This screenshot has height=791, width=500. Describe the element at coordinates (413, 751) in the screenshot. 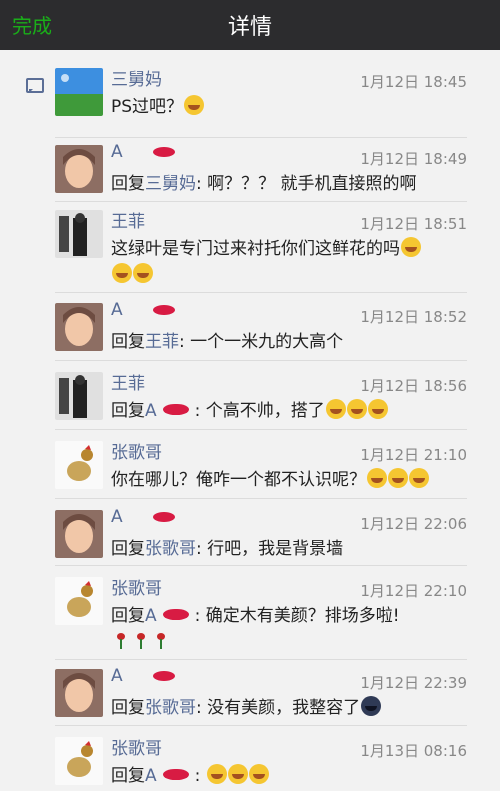

I see `comment-time: 1月13日 08:16` at that location.